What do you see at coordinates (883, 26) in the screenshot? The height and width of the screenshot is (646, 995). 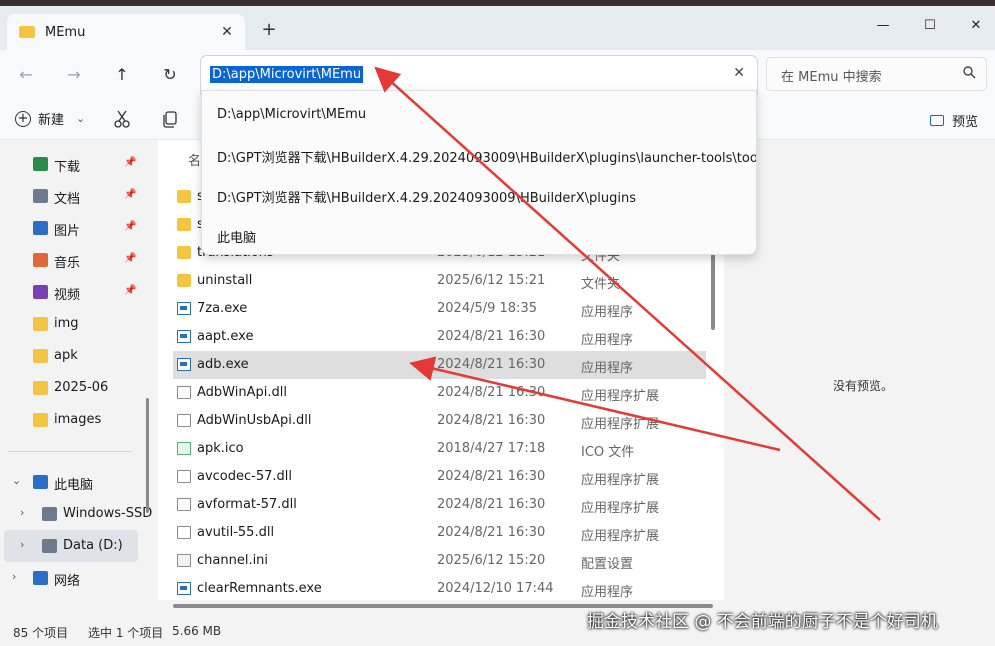 I see `minimize-button: —` at bounding box center [883, 26].